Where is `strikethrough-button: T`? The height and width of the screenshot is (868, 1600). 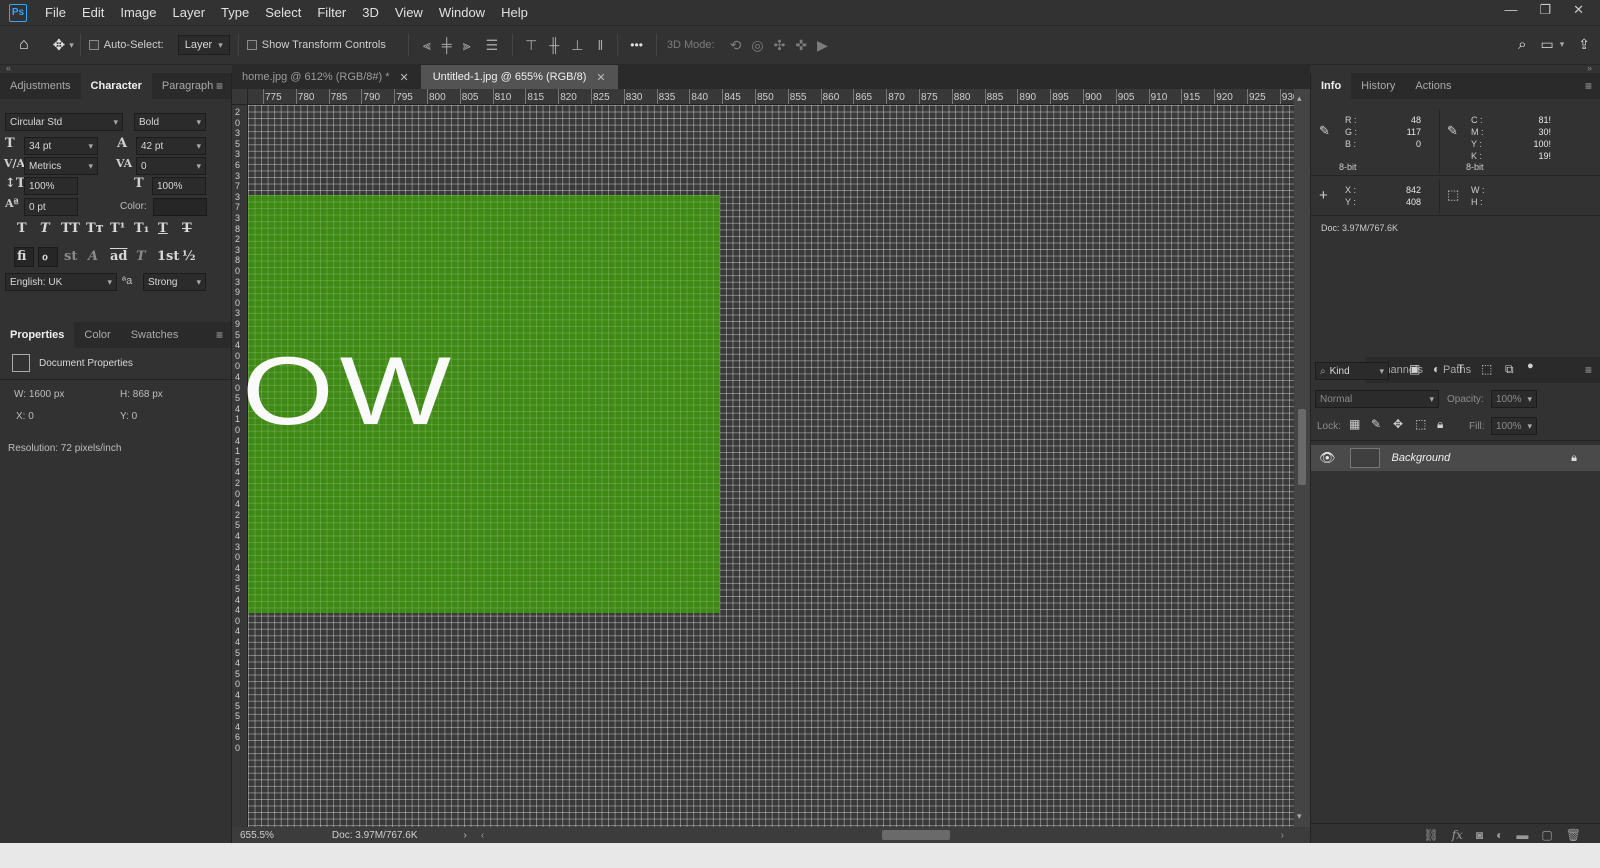 strikethrough-button: T is located at coordinates (187, 228).